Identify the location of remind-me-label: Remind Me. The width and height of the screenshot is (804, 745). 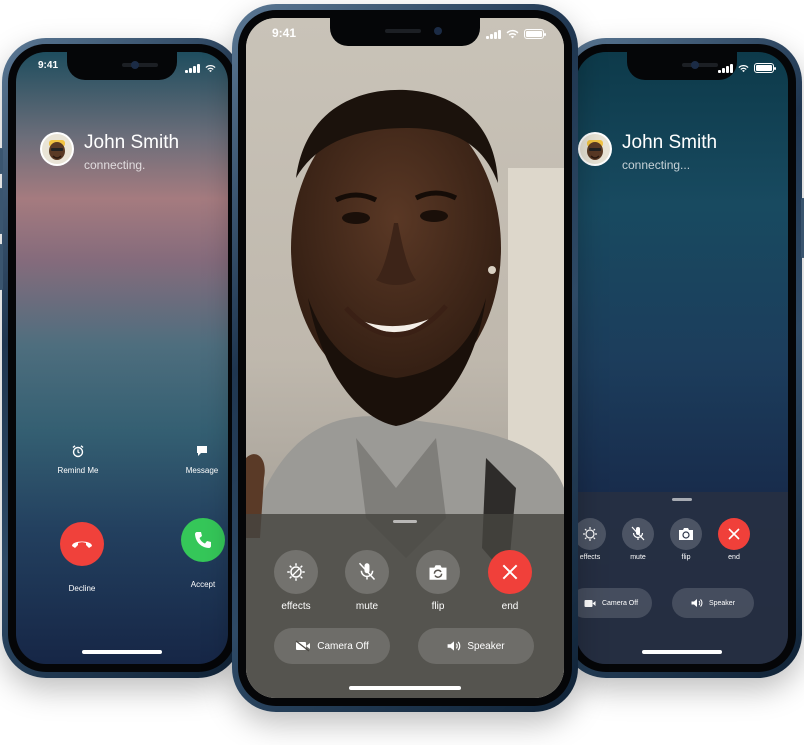
(78, 470).